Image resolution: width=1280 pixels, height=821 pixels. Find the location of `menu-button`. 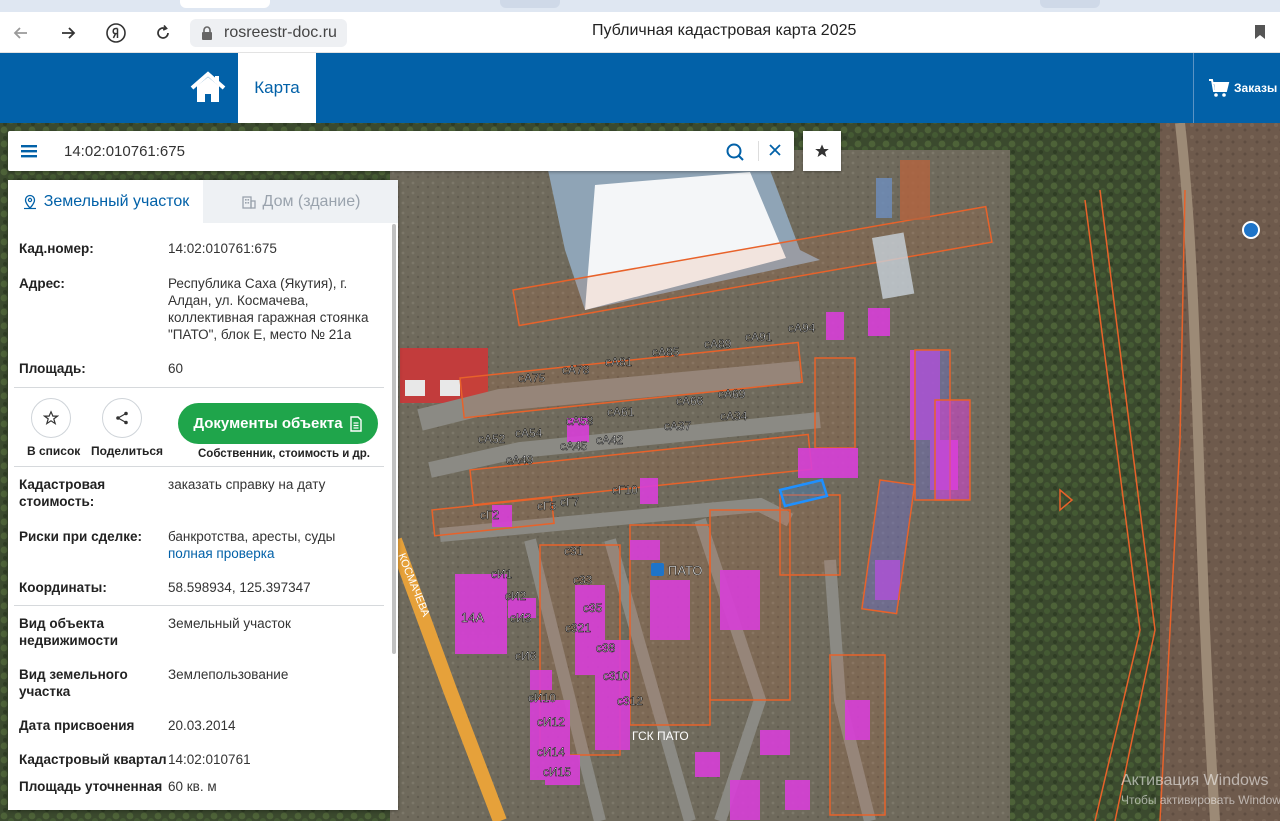

menu-button is located at coordinates (29, 151).